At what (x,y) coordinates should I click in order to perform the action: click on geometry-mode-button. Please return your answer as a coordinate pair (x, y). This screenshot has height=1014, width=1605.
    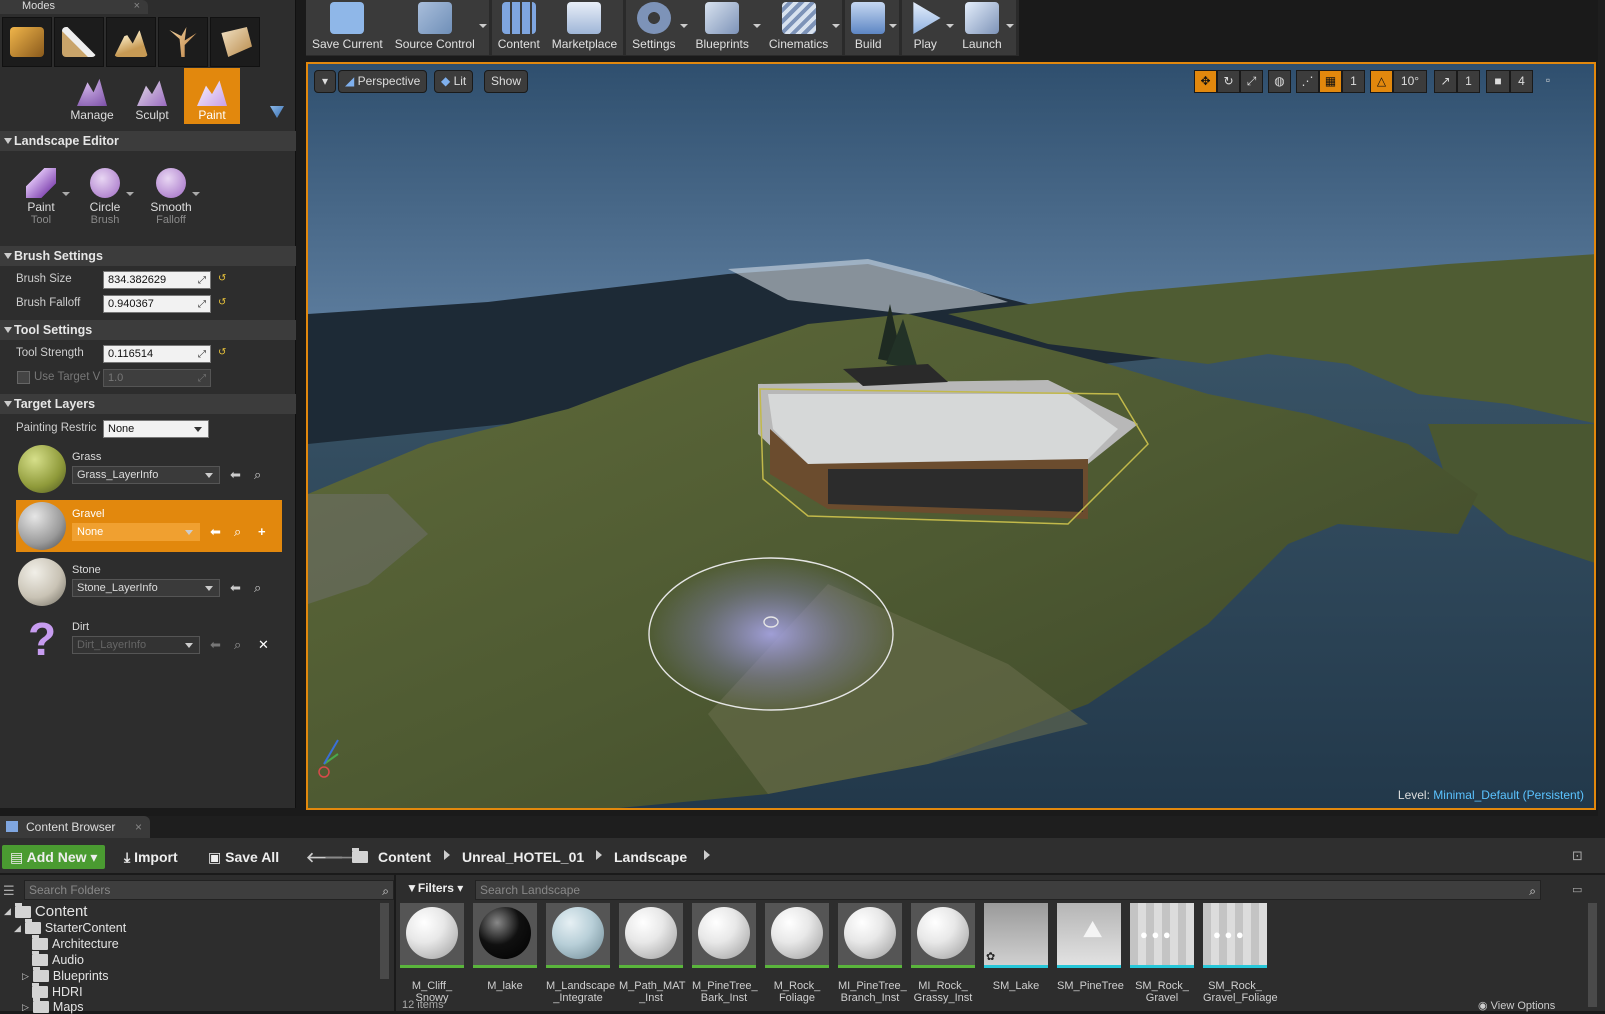
    Looking at the image, I should click on (235, 42).